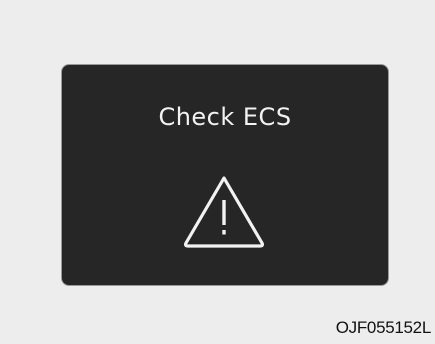 This screenshot has height=344, width=435. I want to click on warning-triangle-icon, so click(224, 212).